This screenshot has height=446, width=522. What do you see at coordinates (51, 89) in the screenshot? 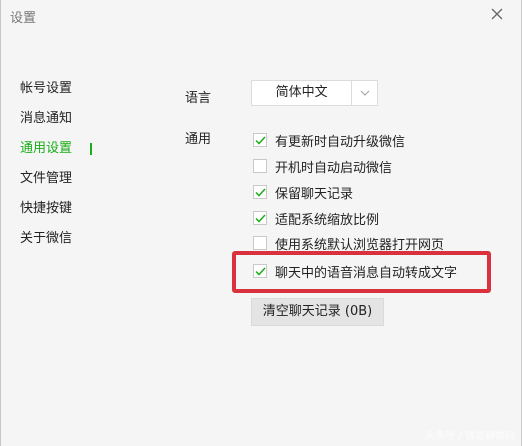
I see `sidebar-item-account: 帐号设置` at bounding box center [51, 89].